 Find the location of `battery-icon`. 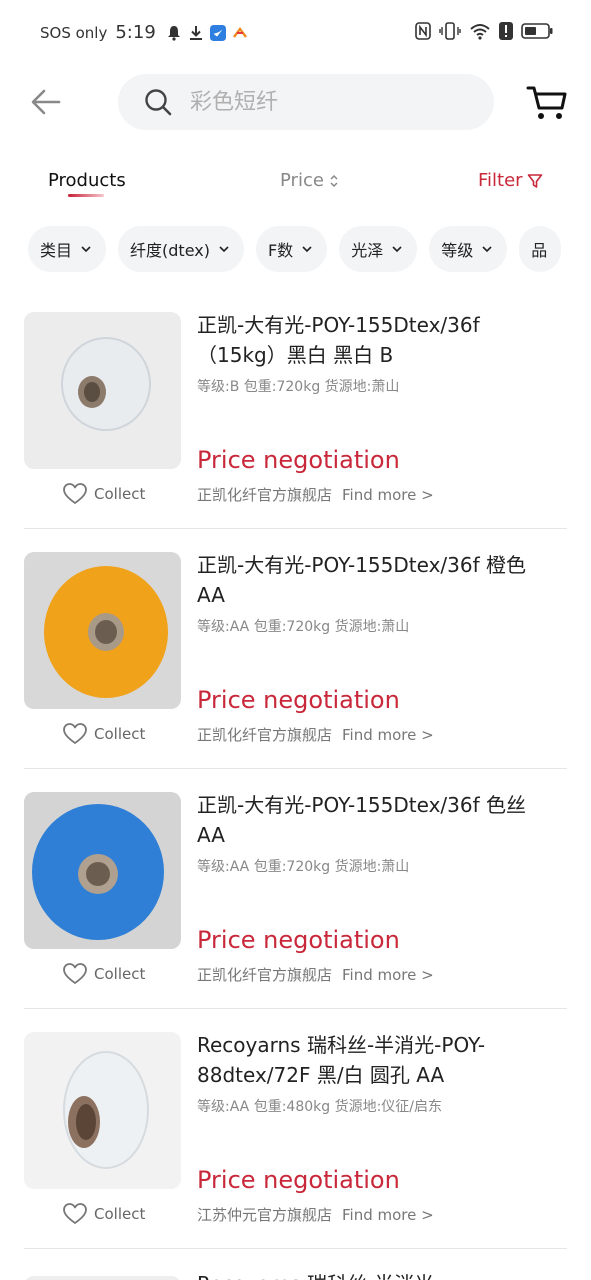

battery-icon is located at coordinates (537, 31).